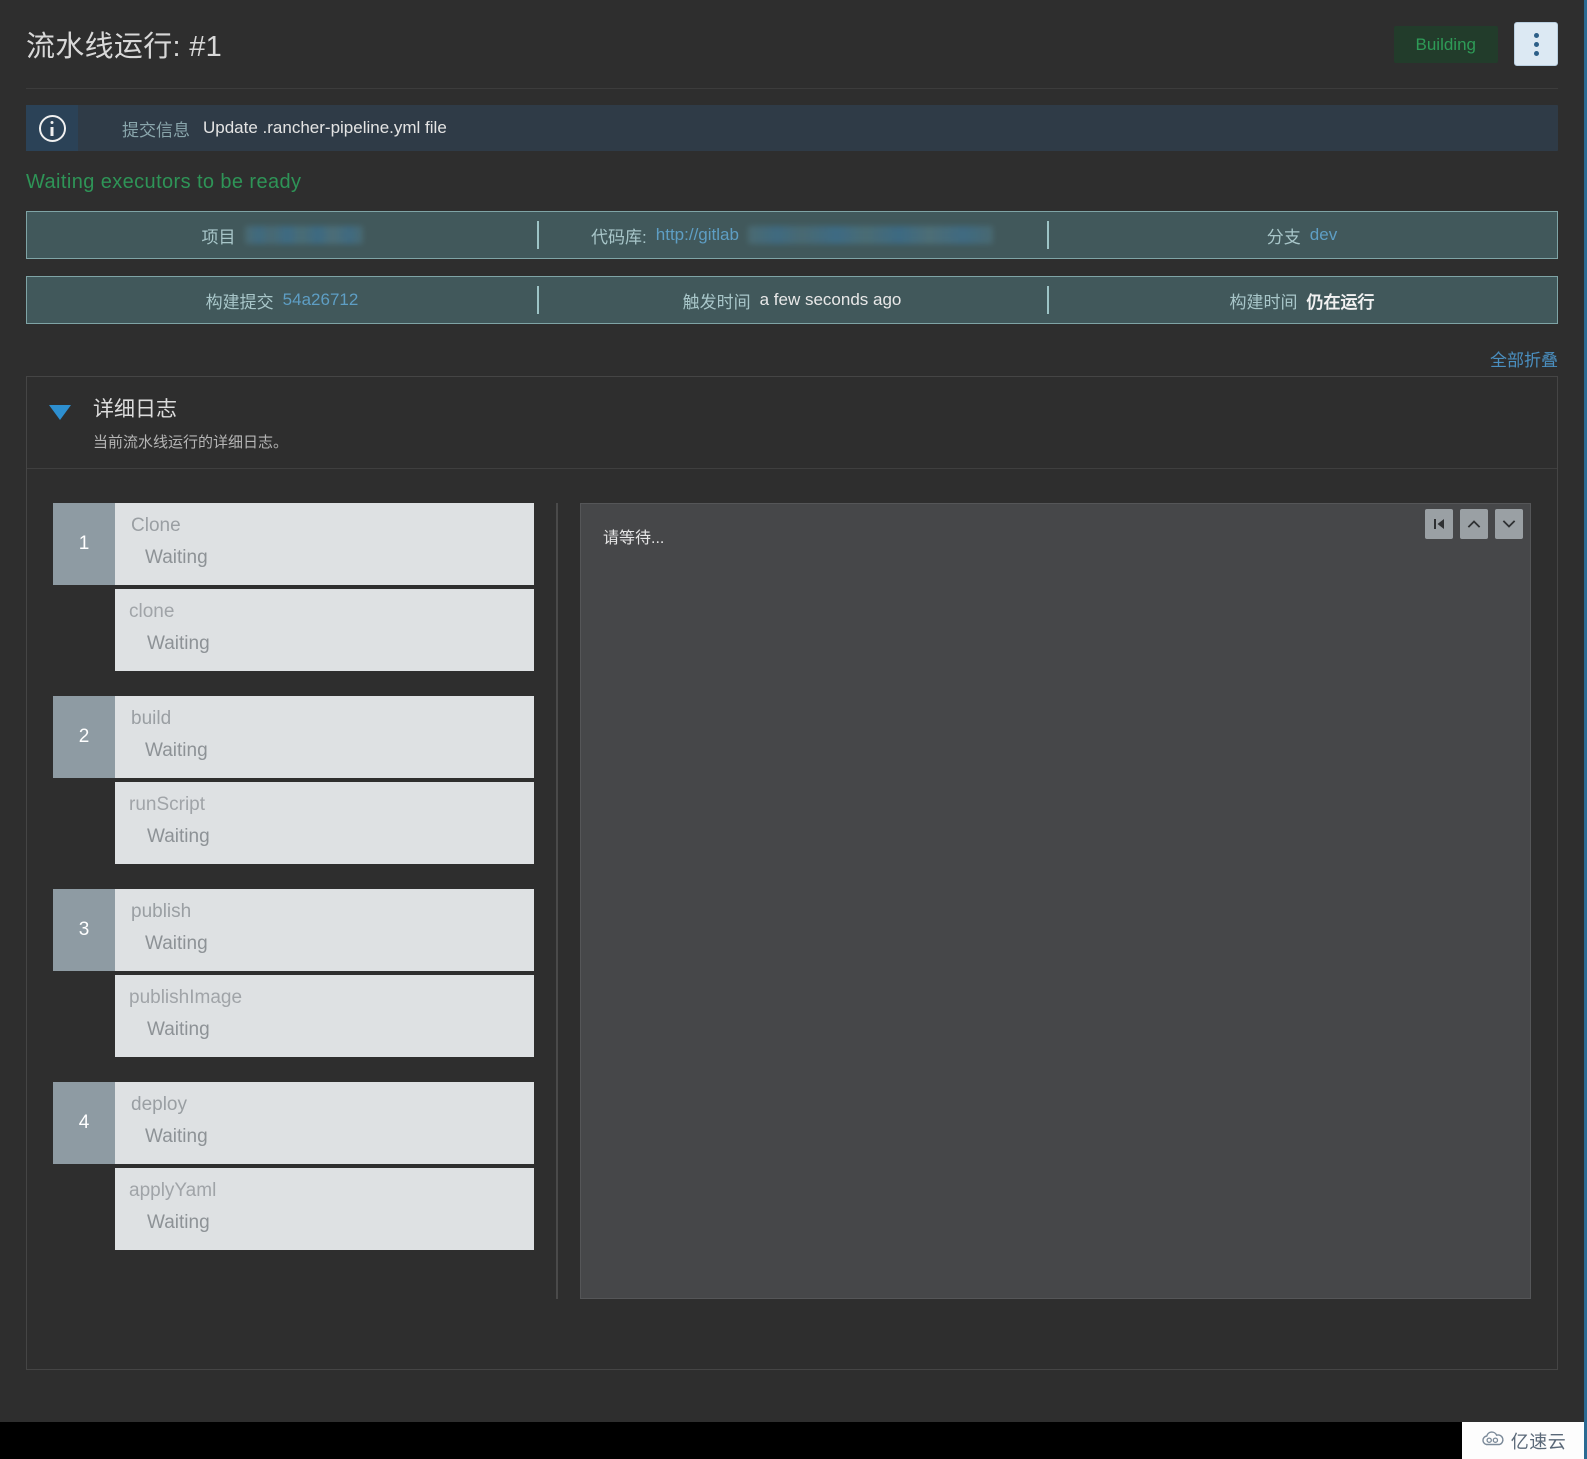  Describe the element at coordinates (152, 611) in the screenshot. I see `substep-name: clone` at that location.